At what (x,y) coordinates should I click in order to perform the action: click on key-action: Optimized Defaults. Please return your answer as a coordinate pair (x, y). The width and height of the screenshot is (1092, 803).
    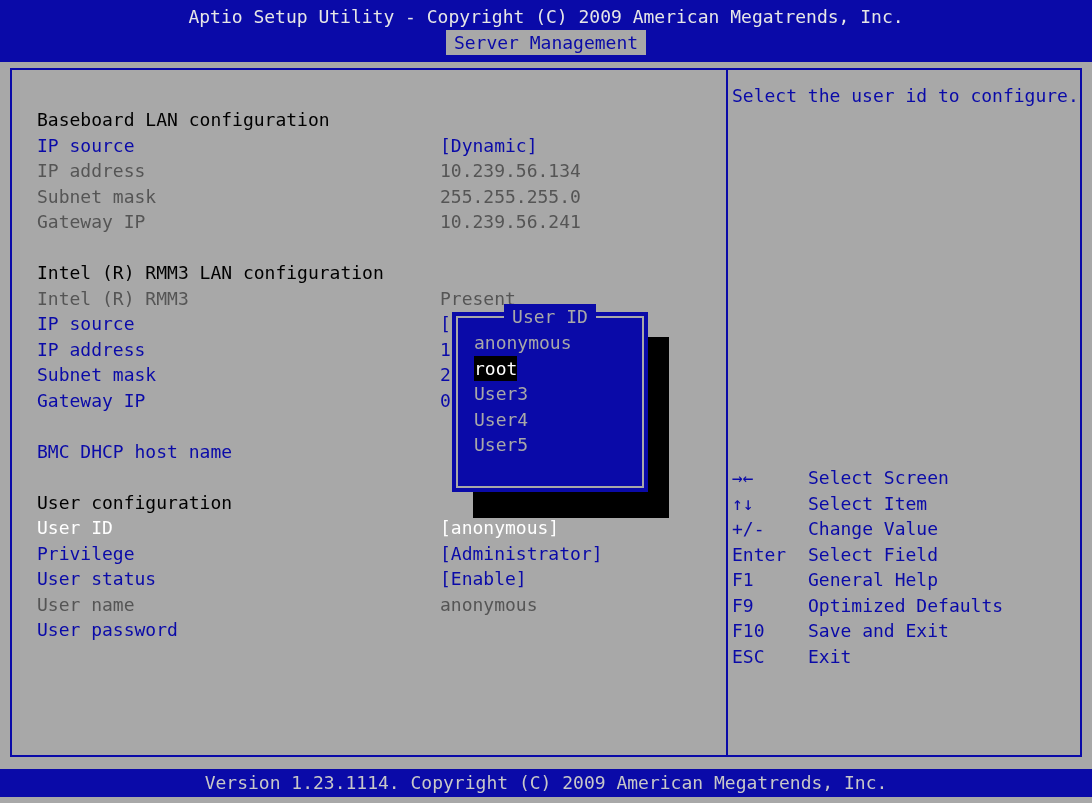
    Looking at the image, I should click on (906, 605).